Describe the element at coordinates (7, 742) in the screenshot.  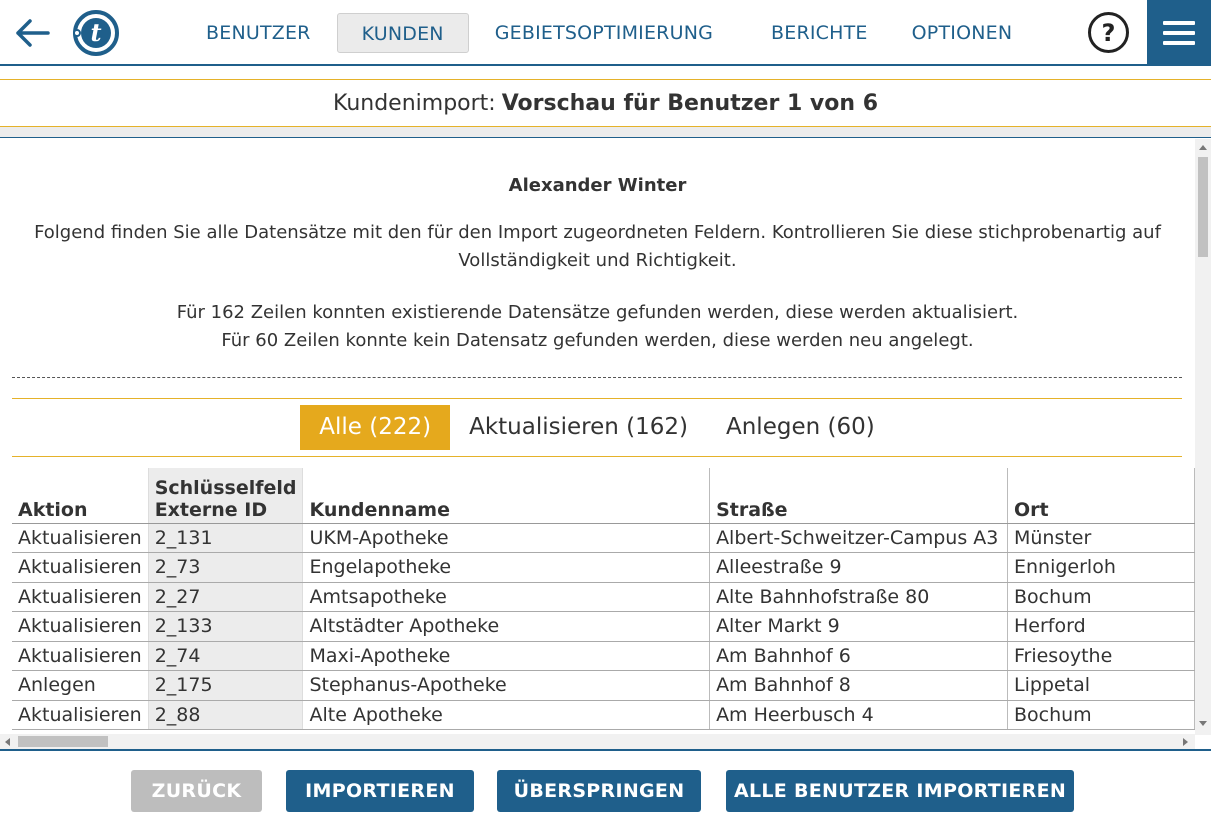
I see `scroll-left-arrow-icon` at that location.